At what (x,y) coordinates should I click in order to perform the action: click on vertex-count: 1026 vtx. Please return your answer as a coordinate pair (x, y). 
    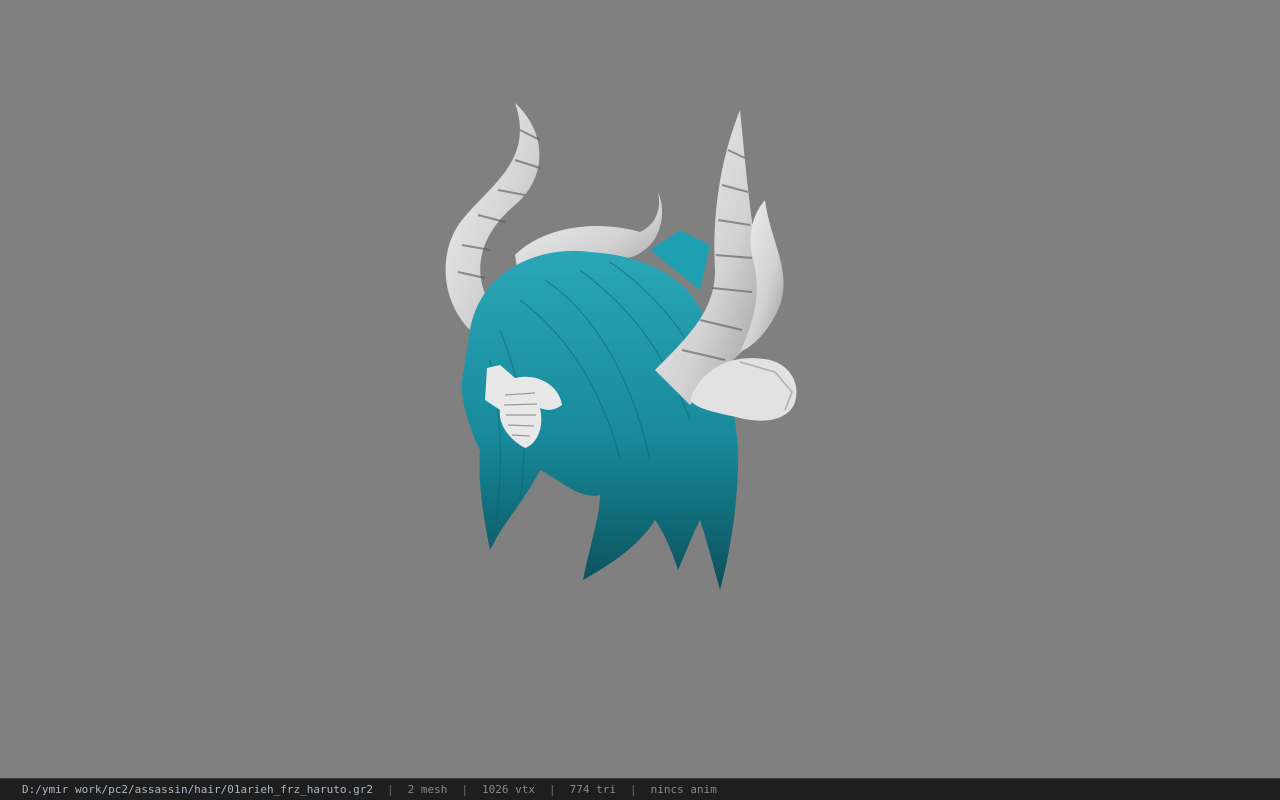
    Looking at the image, I should click on (508, 789).